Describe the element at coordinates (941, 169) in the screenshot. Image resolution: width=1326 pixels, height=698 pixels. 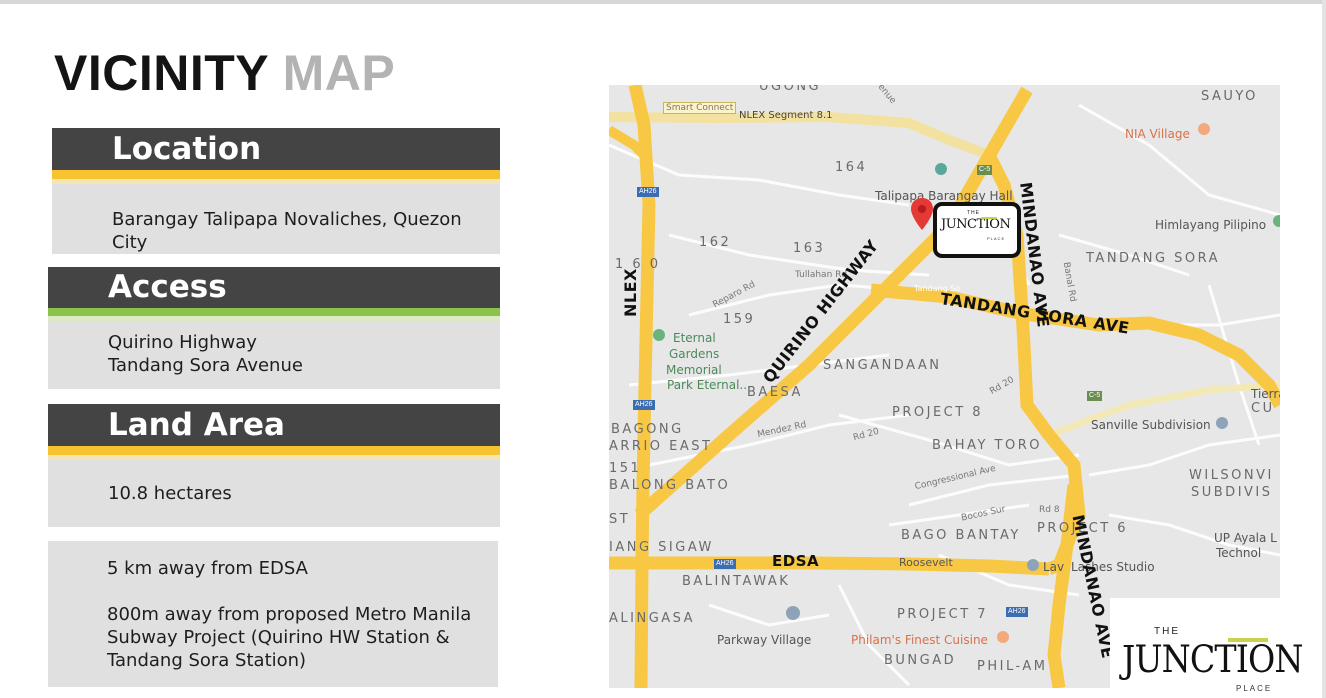
I see `barangay-hall-pin-icon` at that location.